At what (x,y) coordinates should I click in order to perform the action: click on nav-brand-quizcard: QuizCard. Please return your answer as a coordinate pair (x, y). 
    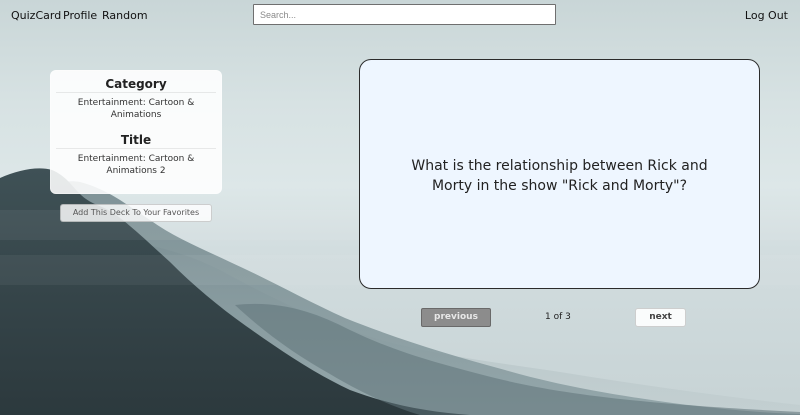
    Looking at the image, I should click on (36, 15).